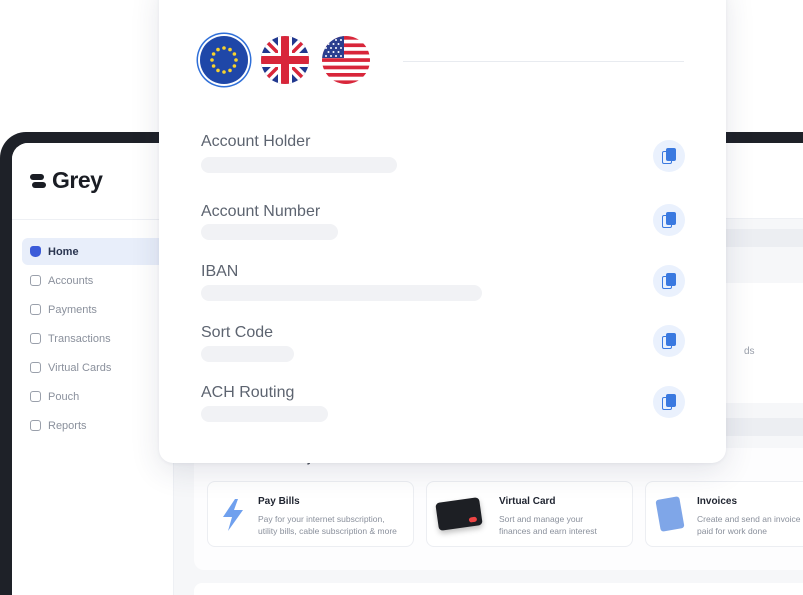  I want to click on account-holder-field: Account Holder, so click(446, 153).